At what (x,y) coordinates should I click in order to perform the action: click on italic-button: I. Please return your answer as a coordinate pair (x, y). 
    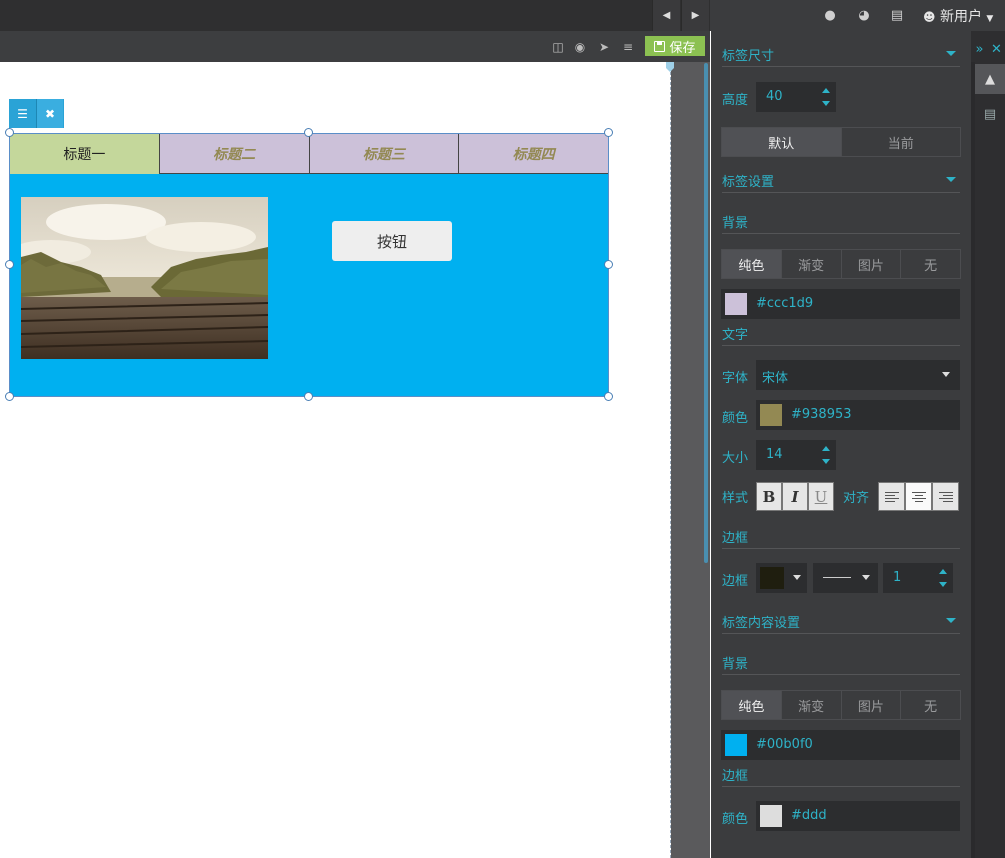
    Looking at the image, I should click on (795, 496).